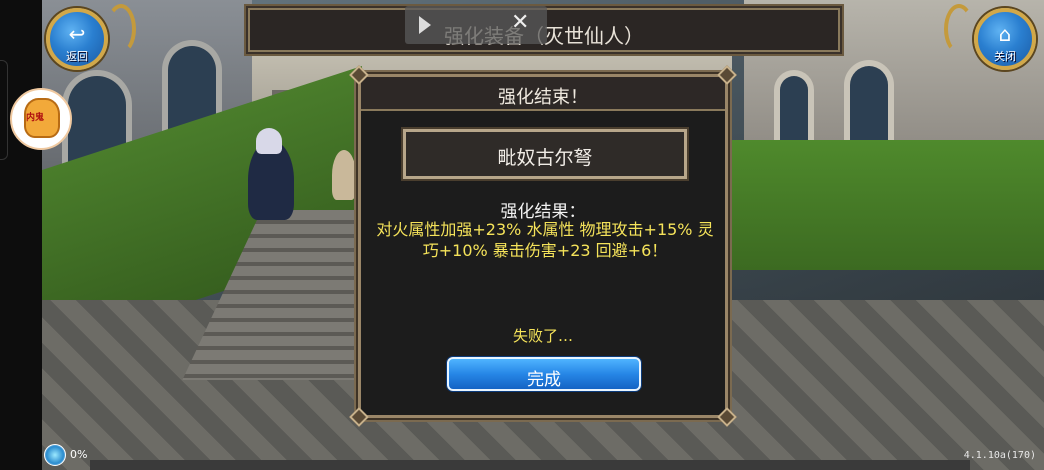  What do you see at coordinates (476, 25) in the screenshot?
I see `video-overlay: ✕` at bounding box center [476, 25].